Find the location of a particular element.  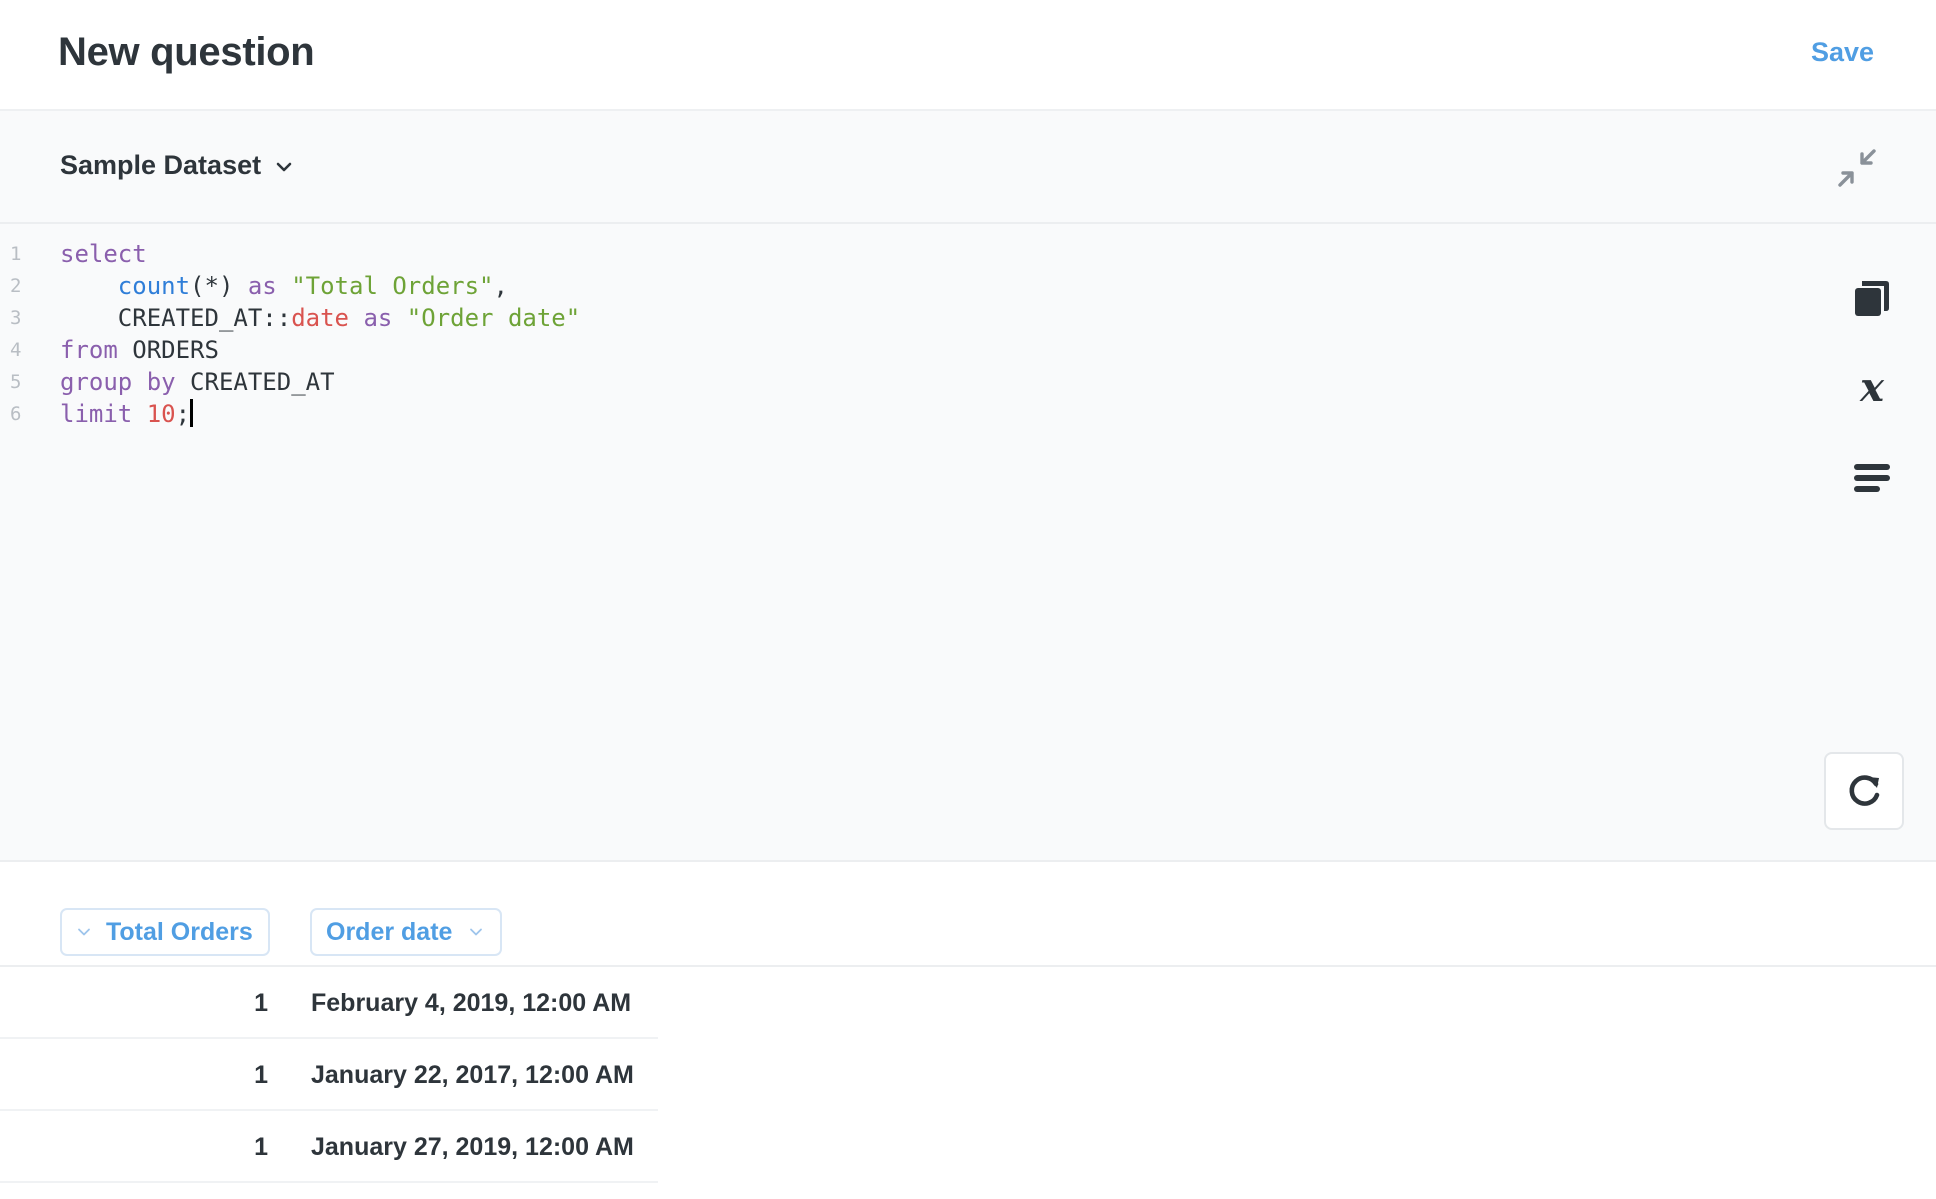

code-token: count is located at coordinates (154, 286).